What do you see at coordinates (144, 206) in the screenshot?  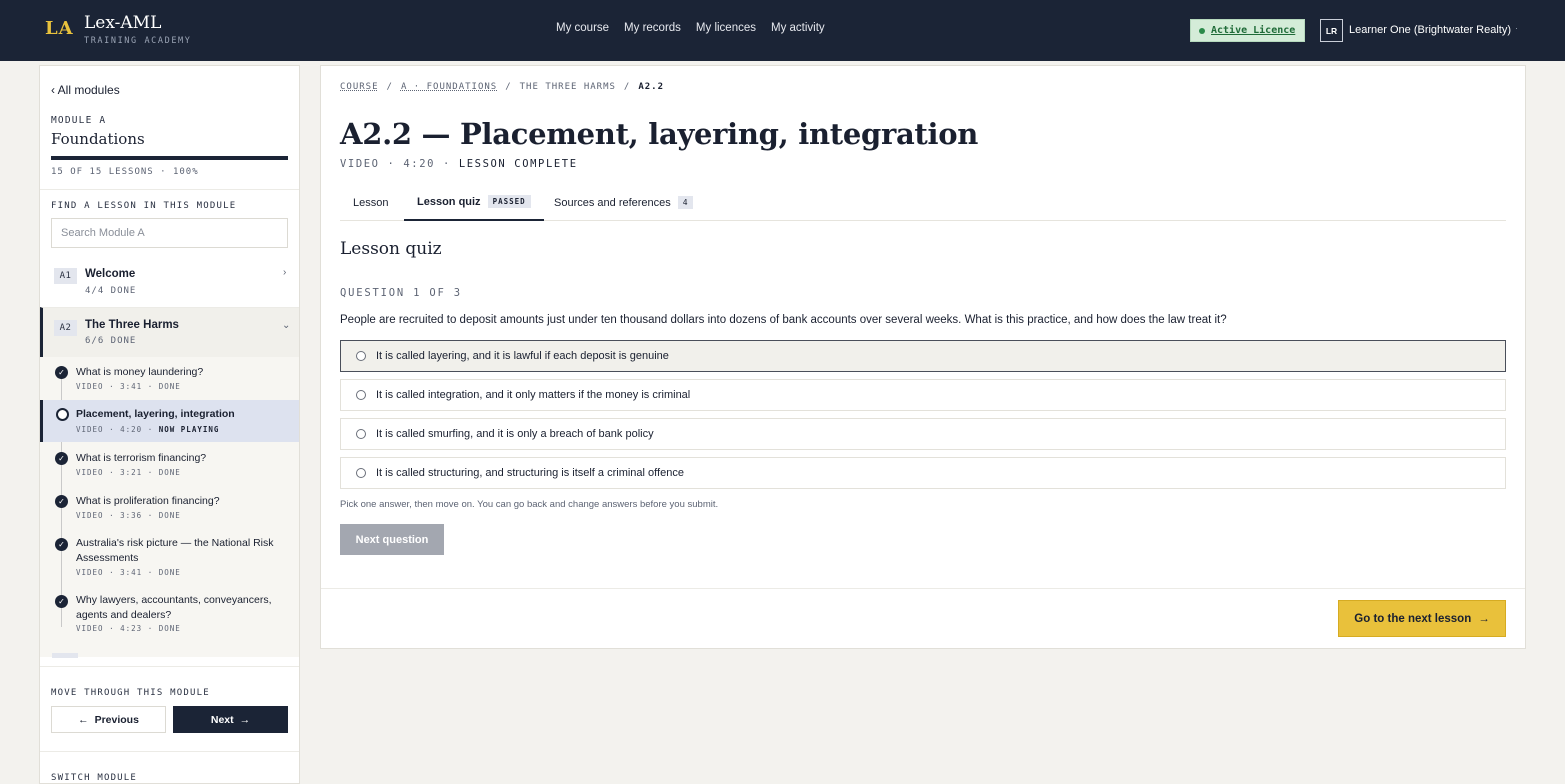 I see `find-lesson-label: FIND A LESSON IN THIS MODULE` at bounding box center [144, 206].